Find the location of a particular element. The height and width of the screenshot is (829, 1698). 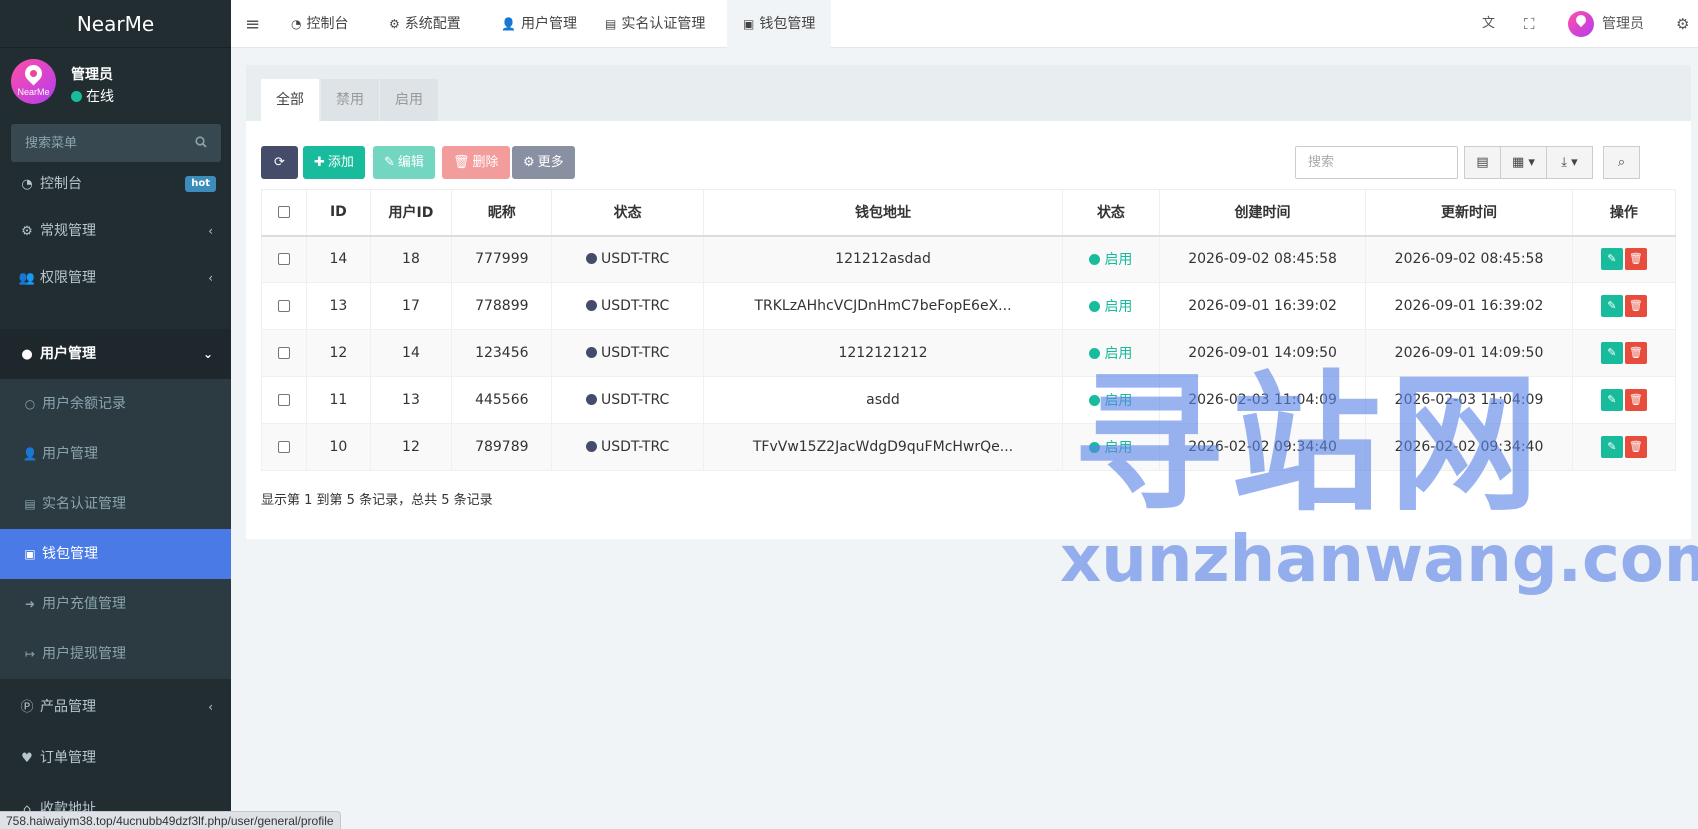

sidebar-subitem-realname: ▤ 实名认证管理 is located at coordinates (115, 504).